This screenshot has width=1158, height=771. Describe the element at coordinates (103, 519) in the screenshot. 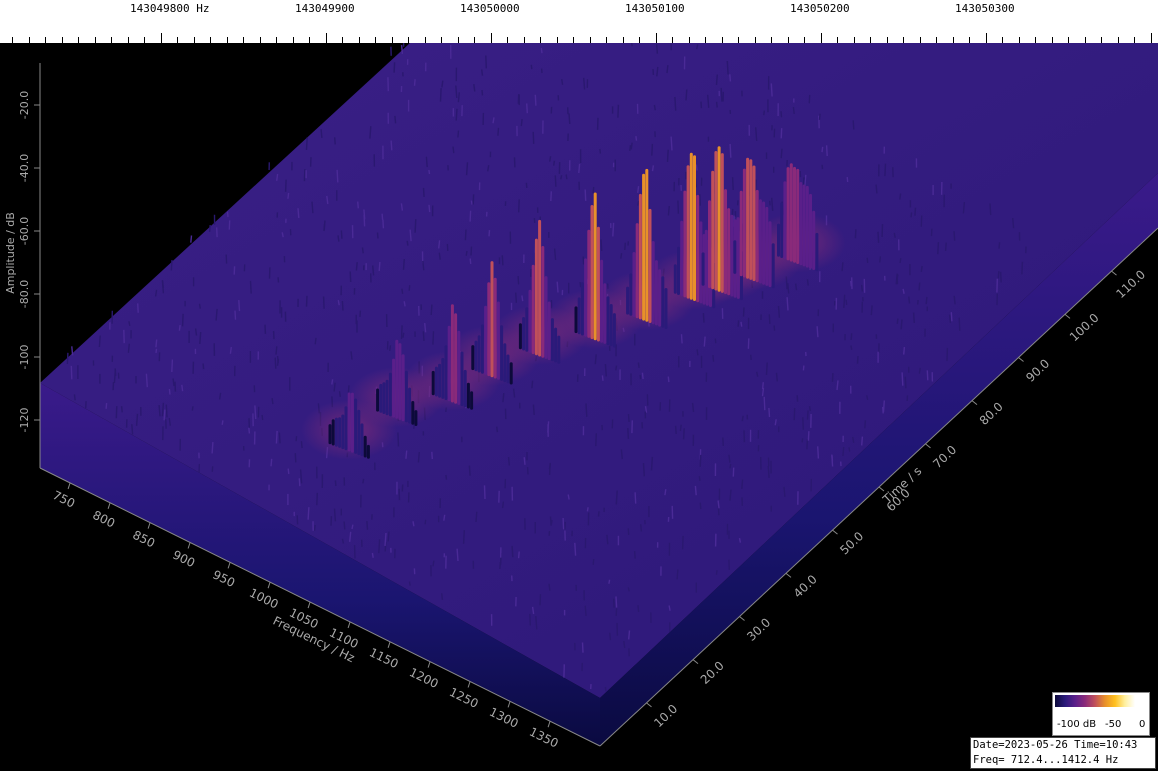

I see `x-tick-label: 800` at that location.